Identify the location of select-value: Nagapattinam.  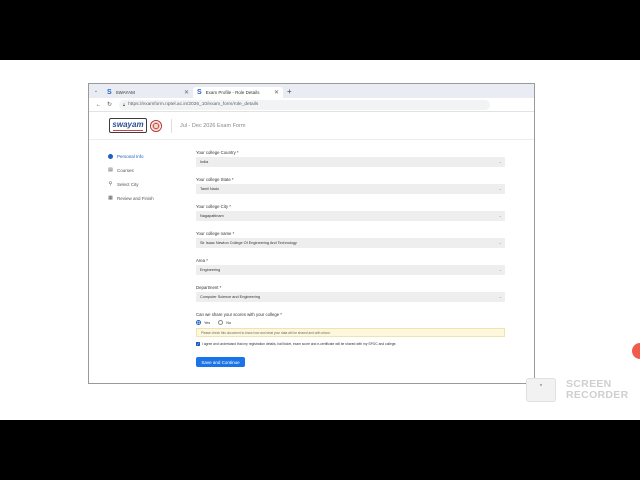
(212, 216).